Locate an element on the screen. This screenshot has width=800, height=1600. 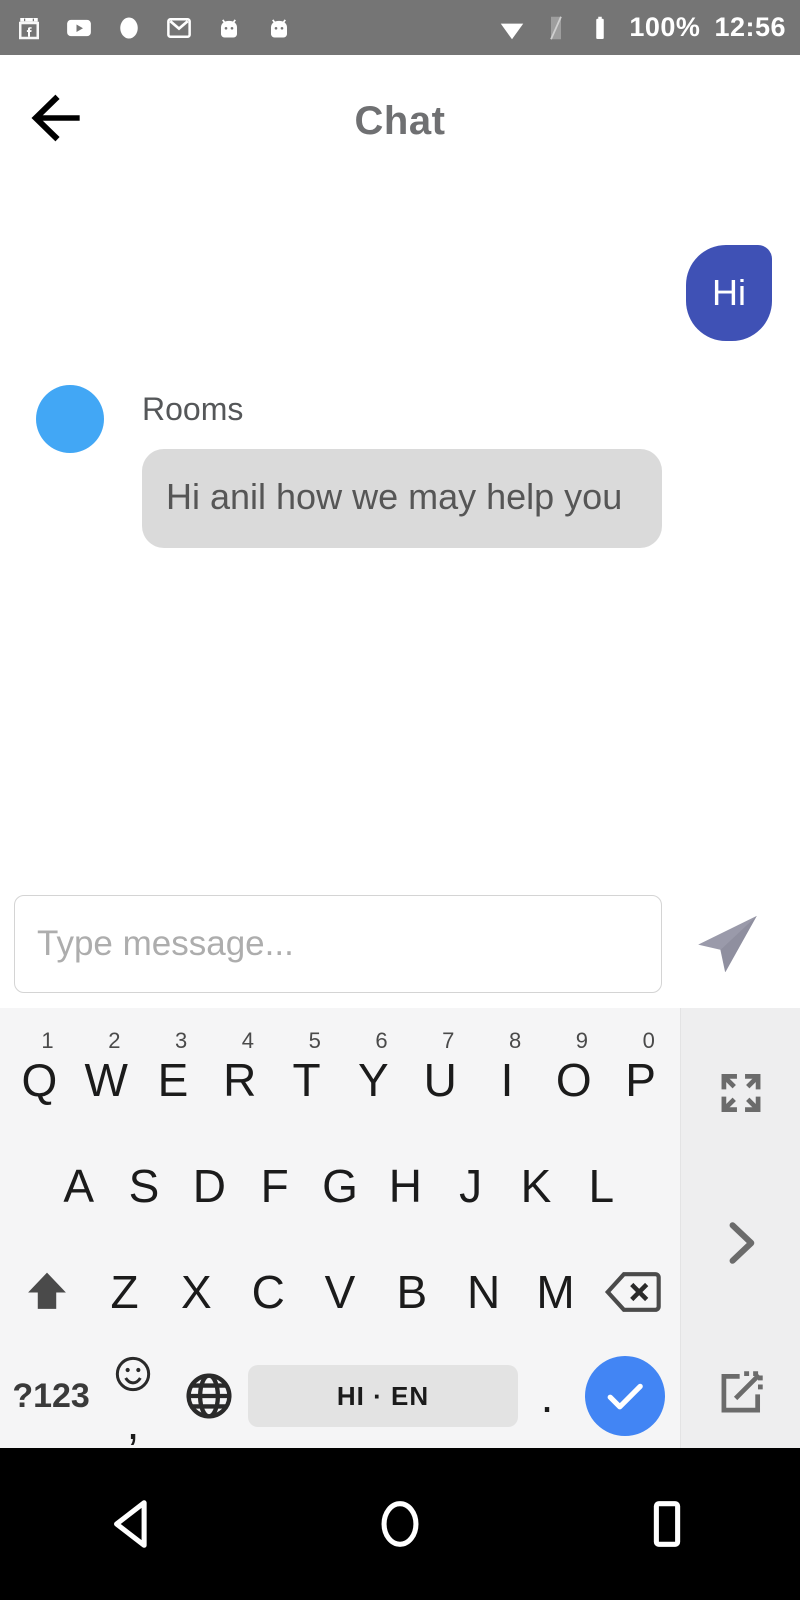
key-x: X is located at coordinates (196, 1292).